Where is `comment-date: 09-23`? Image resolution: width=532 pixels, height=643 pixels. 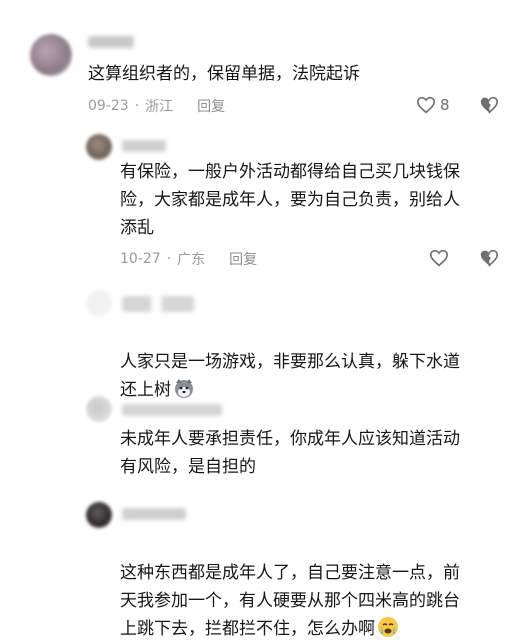
comment-date: 09-23 is located at coordinates (108, 106).